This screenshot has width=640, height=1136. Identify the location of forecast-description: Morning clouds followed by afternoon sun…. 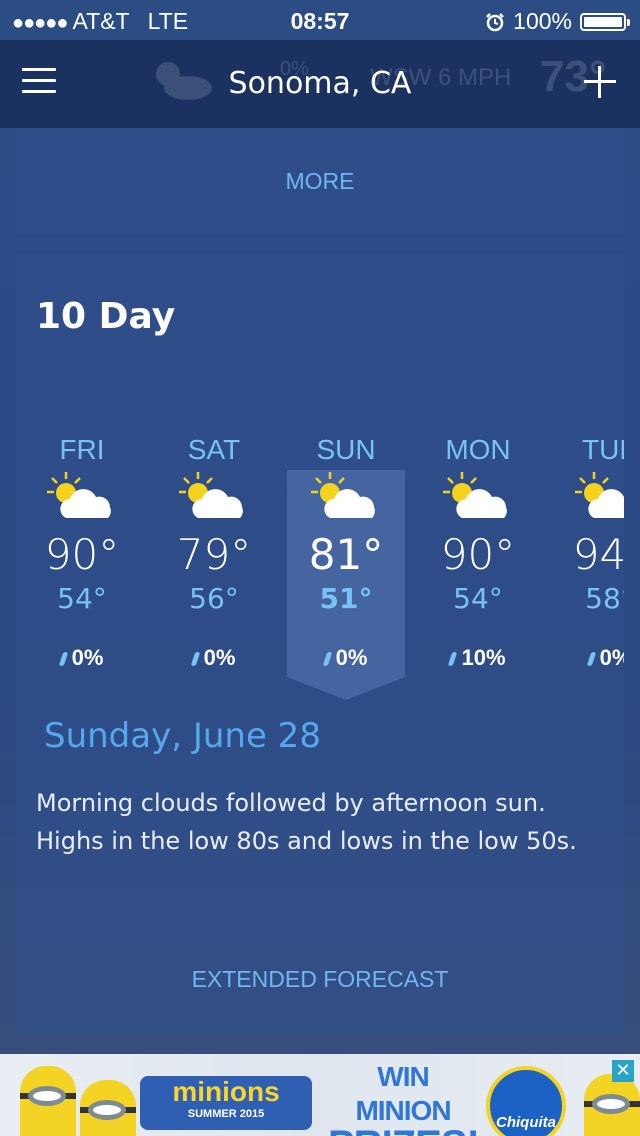
(306, 822).